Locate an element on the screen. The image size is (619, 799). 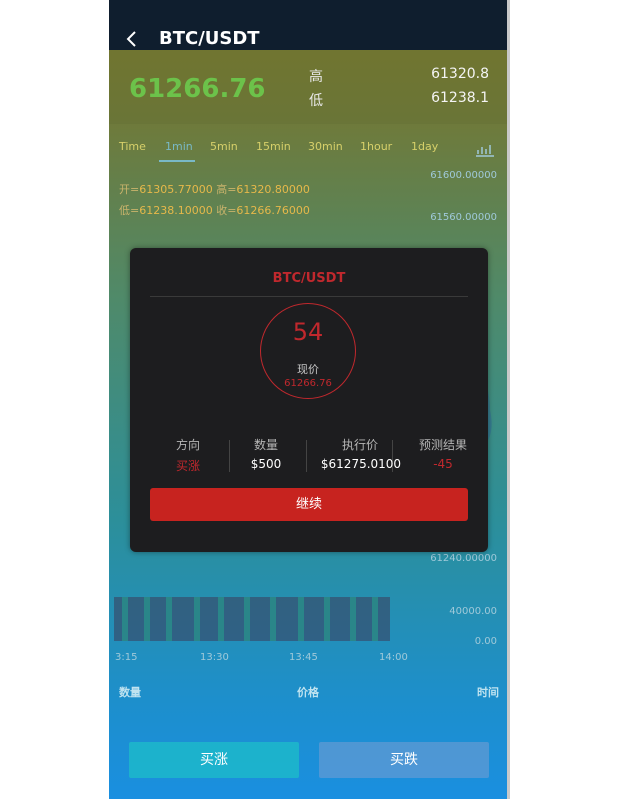
direction-value: 买涨 is located at coordinates (187, 466).